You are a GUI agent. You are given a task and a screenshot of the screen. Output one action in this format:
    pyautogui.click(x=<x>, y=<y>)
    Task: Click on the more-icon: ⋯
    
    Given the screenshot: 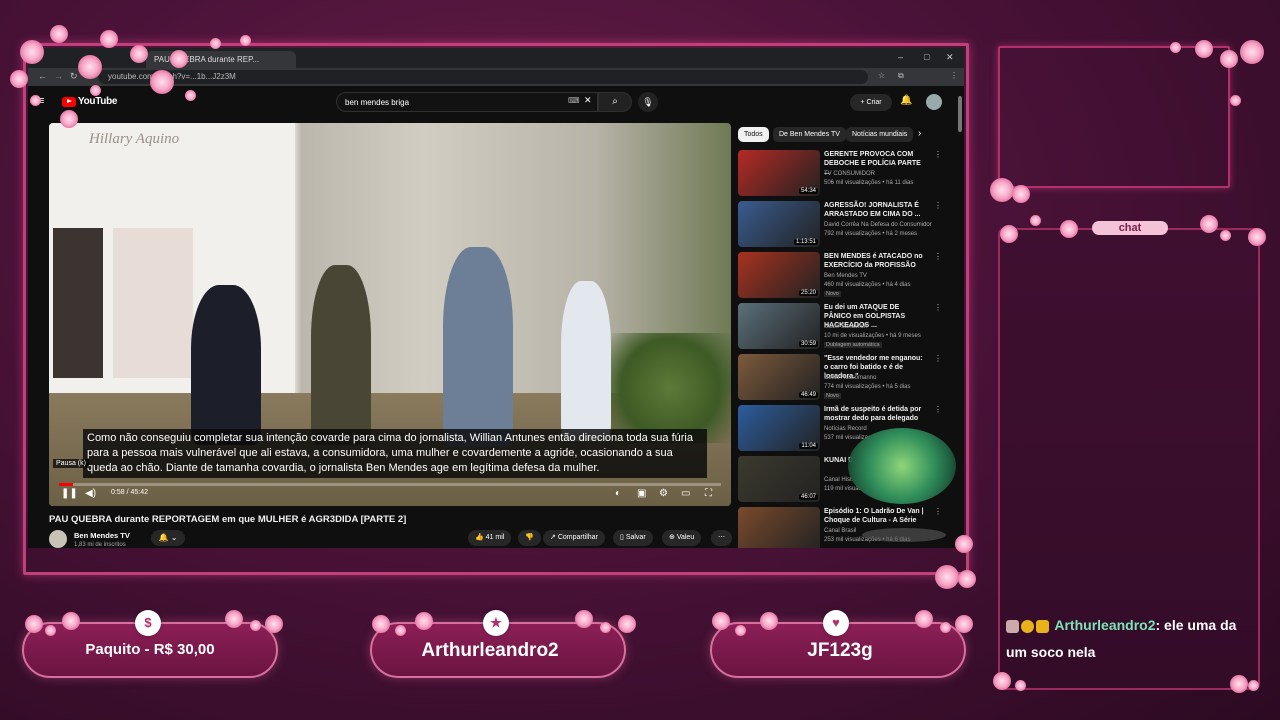 What is the action you would take?
    pyautogui.click(x=721, y=537)
    